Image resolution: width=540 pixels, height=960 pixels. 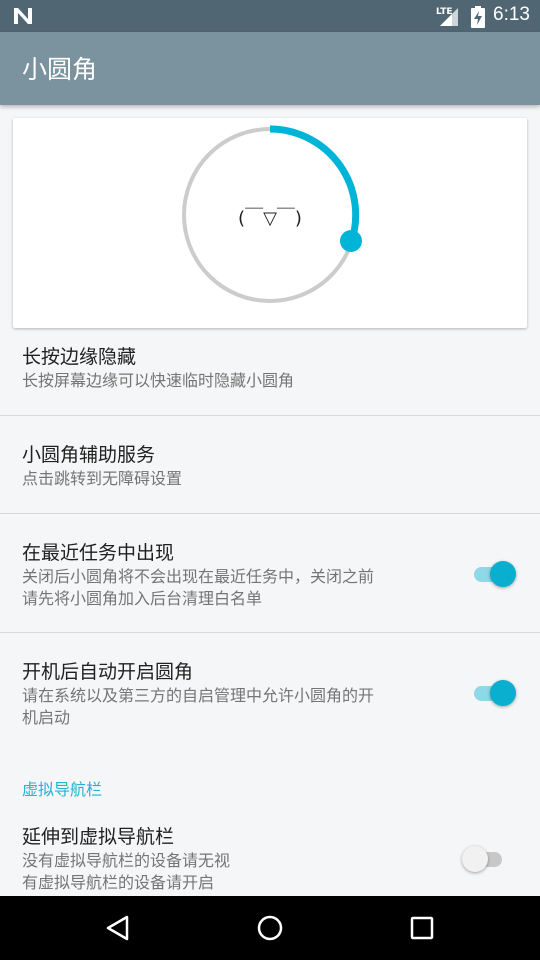 I want to click on summary-line: 长按屏幕边缘可以快速临时隐藏小圆角, so click(x=158, y=380).